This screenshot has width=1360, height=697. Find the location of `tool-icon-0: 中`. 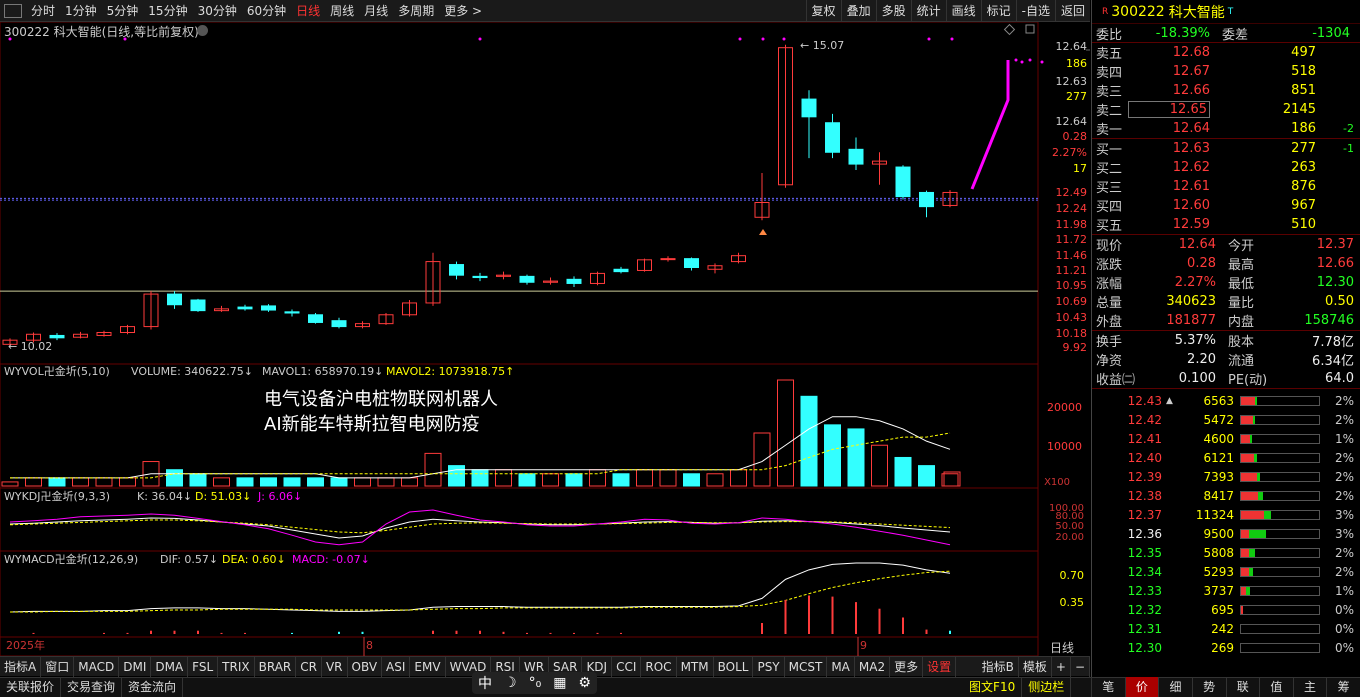

tool-icon-0: 中 is located at coordinates (485, 683).